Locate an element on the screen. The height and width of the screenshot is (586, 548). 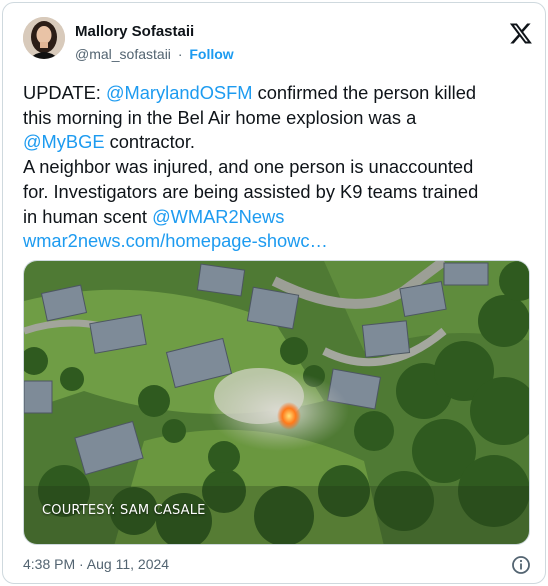
tweet-line: @MyBGE contractor. is located at coordinates (273, 142).